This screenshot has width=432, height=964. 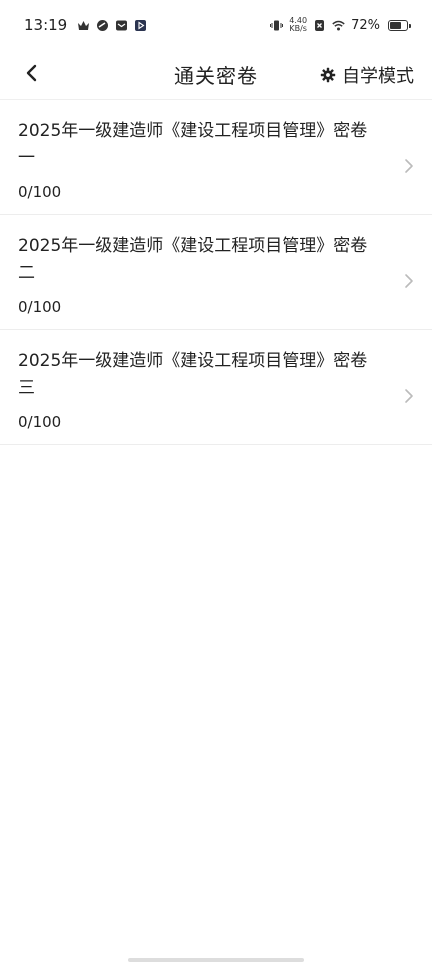 I want to click on exam-list-item: 2025年一级建造师《建设工程项目管理》密卷三 0/100, so click(x=216, y=387).